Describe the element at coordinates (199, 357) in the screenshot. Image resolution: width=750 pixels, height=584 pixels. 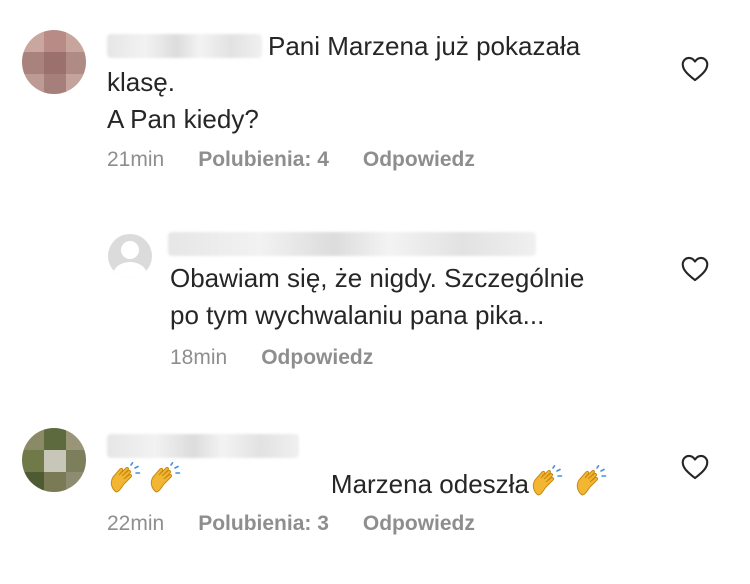
I see `timestamp: 18min` at that location.